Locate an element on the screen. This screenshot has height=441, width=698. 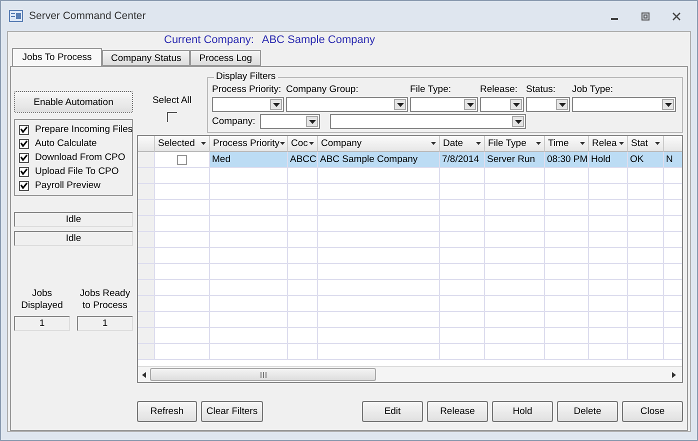
column-header: Date is located at coordinates (462, 144).